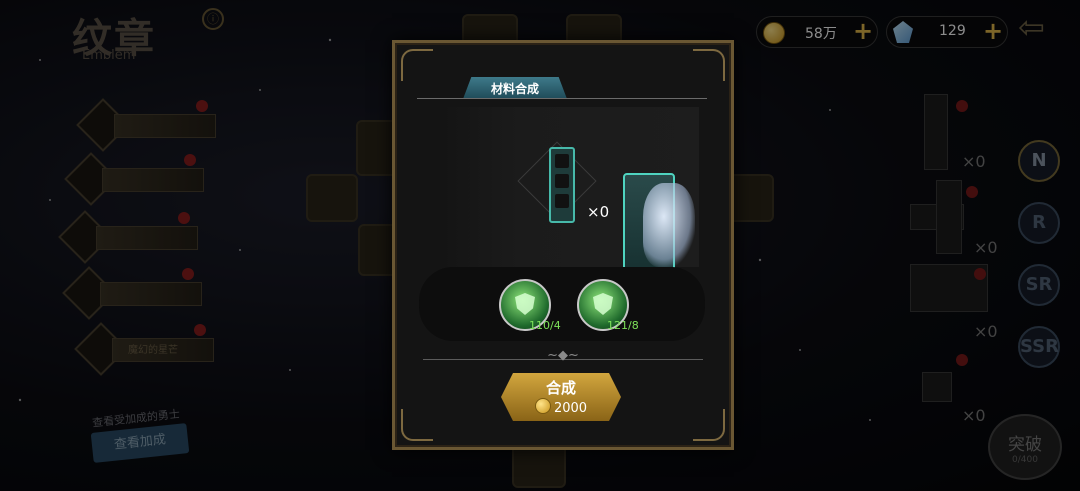 The image size is (1080, 491). Describe the element at coordinates (515, 88) in the screenshot. I see `tab-material-merge: 材料合成` at that location.